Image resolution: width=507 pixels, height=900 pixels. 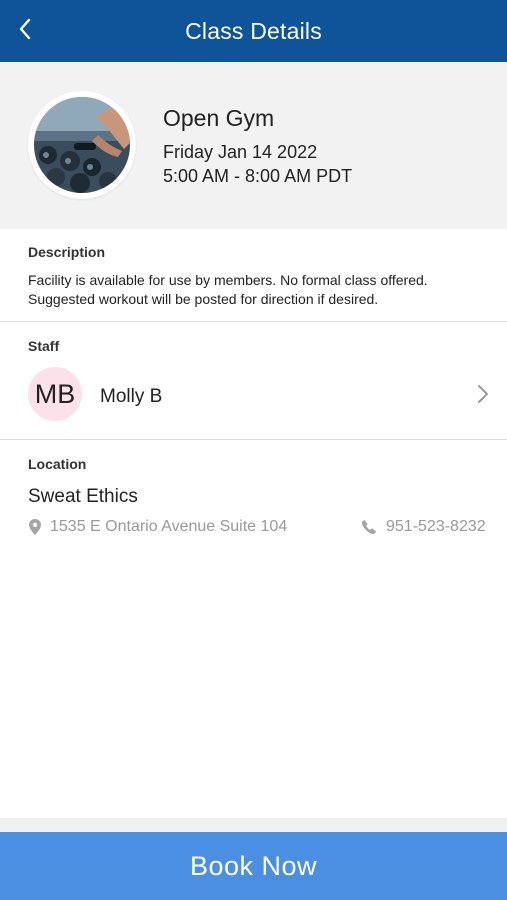 What do you see at coordinates (253, 825) in the screenshot?
I see `button-divider` at bounding box center [253, 825].